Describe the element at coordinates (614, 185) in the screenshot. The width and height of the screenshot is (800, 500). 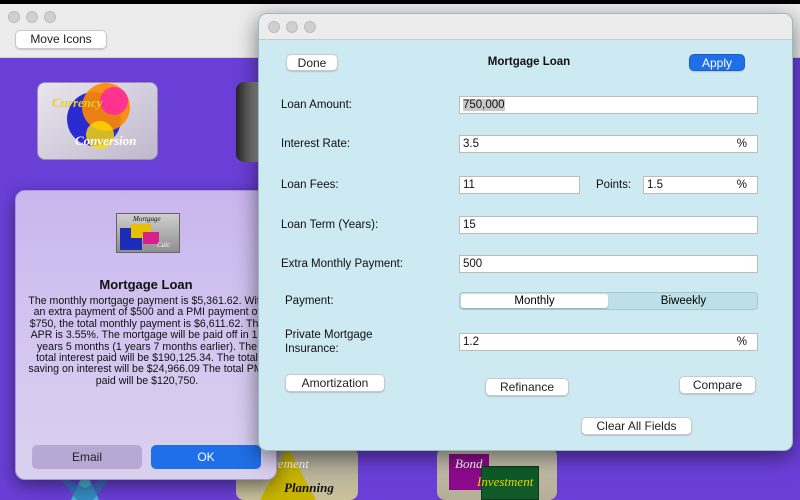
I see `points-label: Points:` at that location.